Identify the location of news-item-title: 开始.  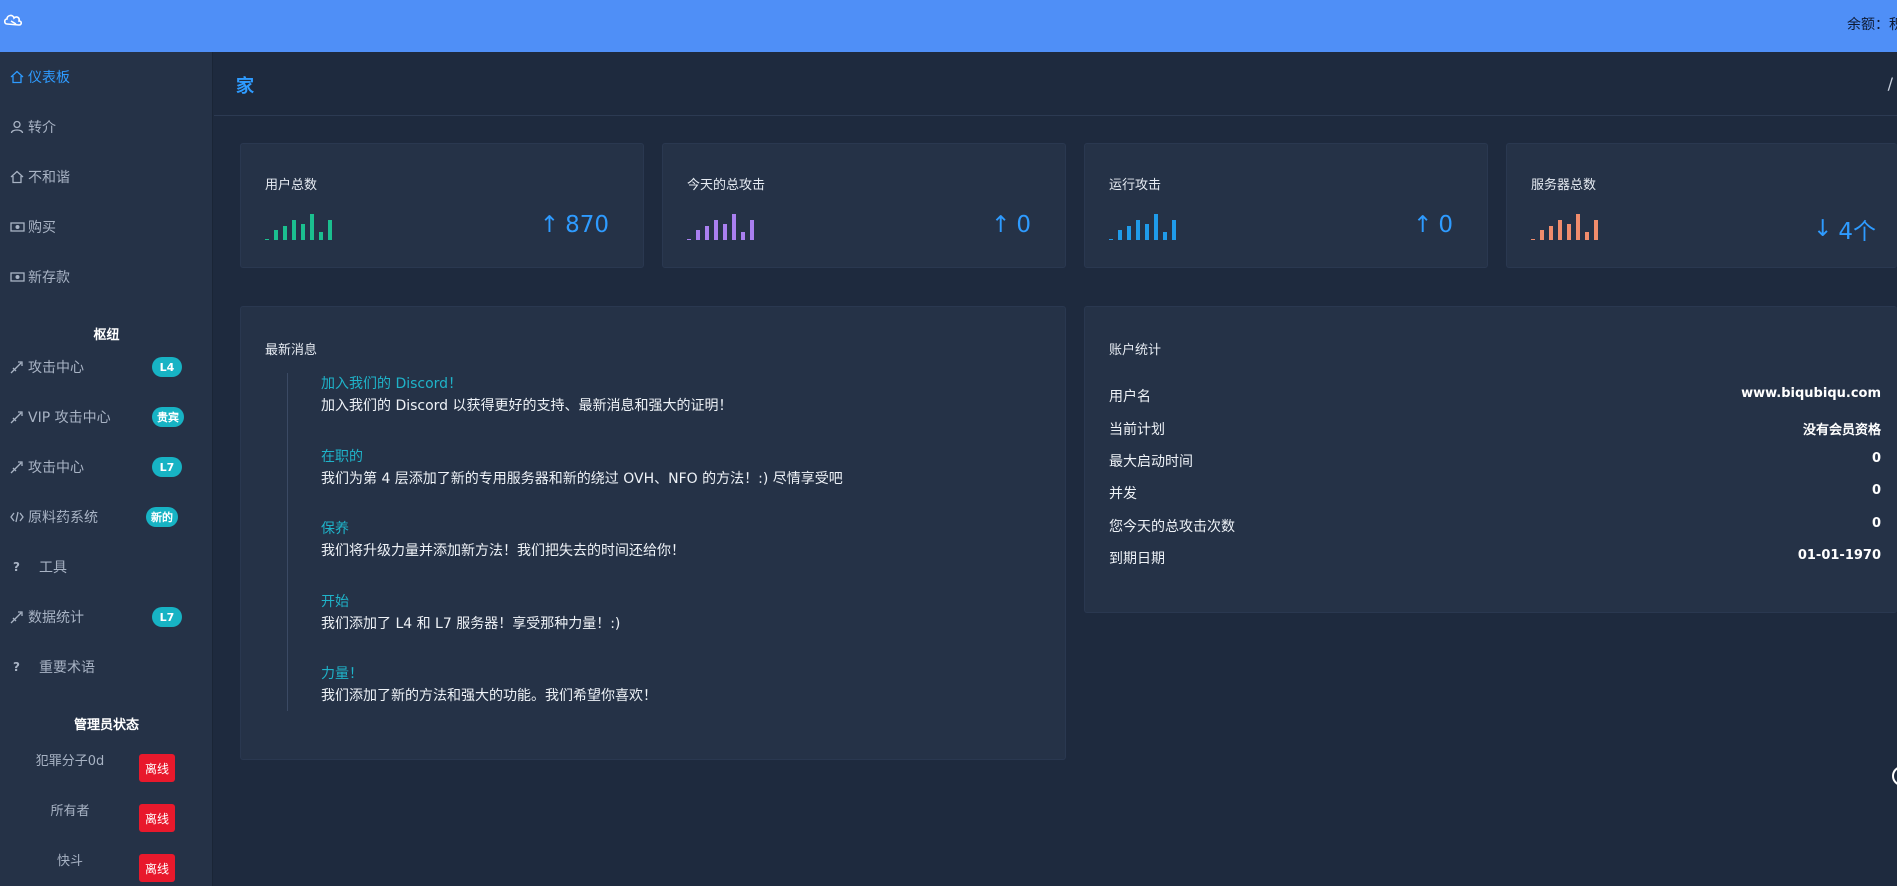
(335, 602).